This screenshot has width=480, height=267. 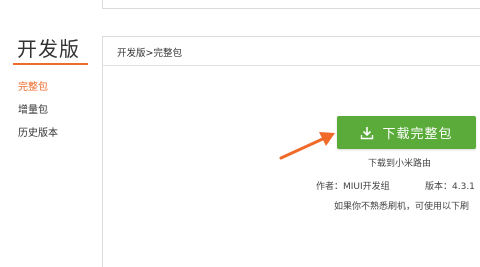 What do you see at coordinates (367, 132) in the screenshot?
I see `download-icon` at bounding box center [367, 132].